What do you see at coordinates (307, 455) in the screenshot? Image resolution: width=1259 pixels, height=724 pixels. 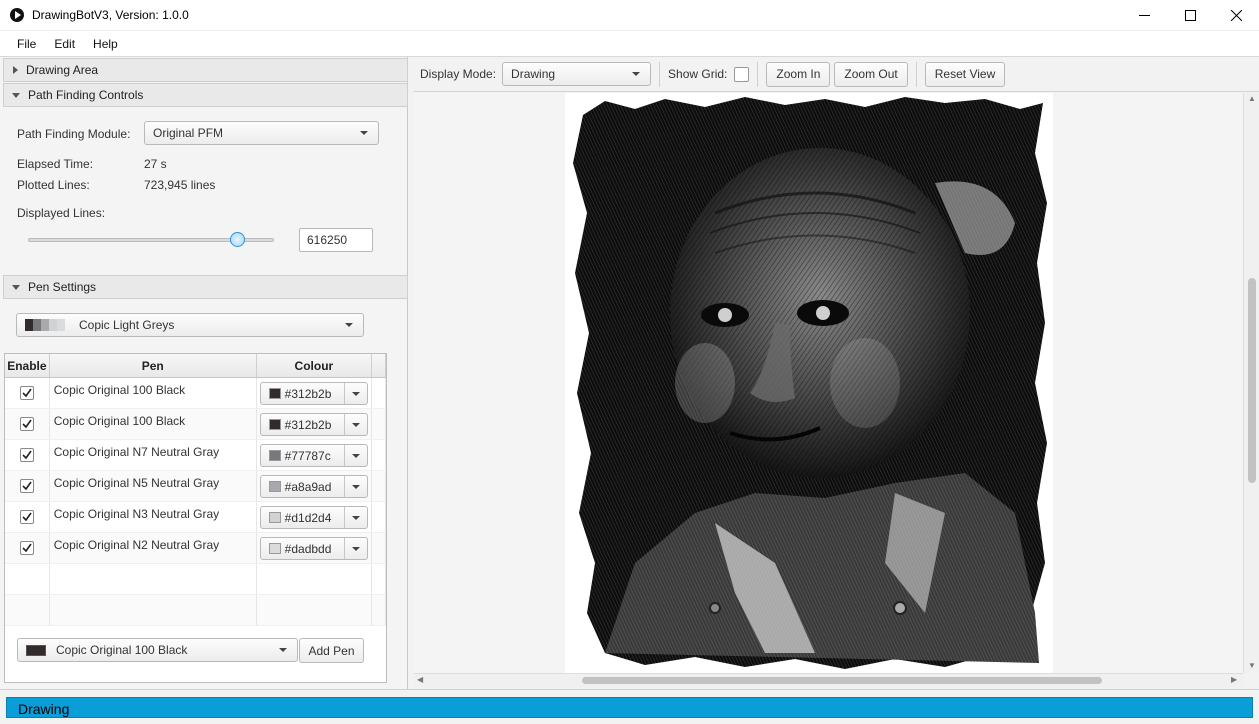 I see `colour-hex: #77787c` at bounding box center [307, 455].